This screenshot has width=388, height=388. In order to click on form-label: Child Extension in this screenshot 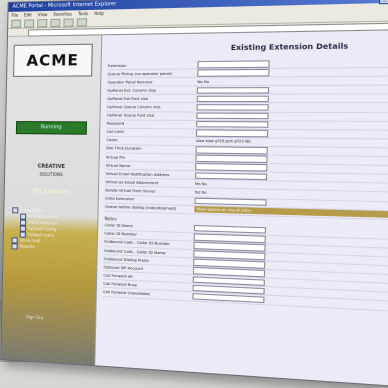, I will do `click(120, 199)`.